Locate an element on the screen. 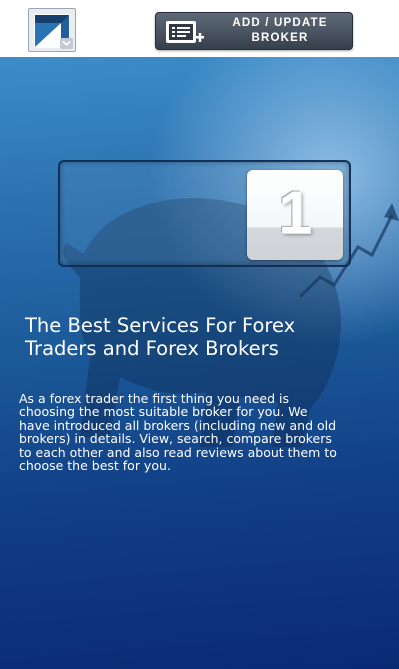 The image size is (399, 669). add-update-broker-label: ADD / UPDATE BROKER is located at coordinates (280, 30).